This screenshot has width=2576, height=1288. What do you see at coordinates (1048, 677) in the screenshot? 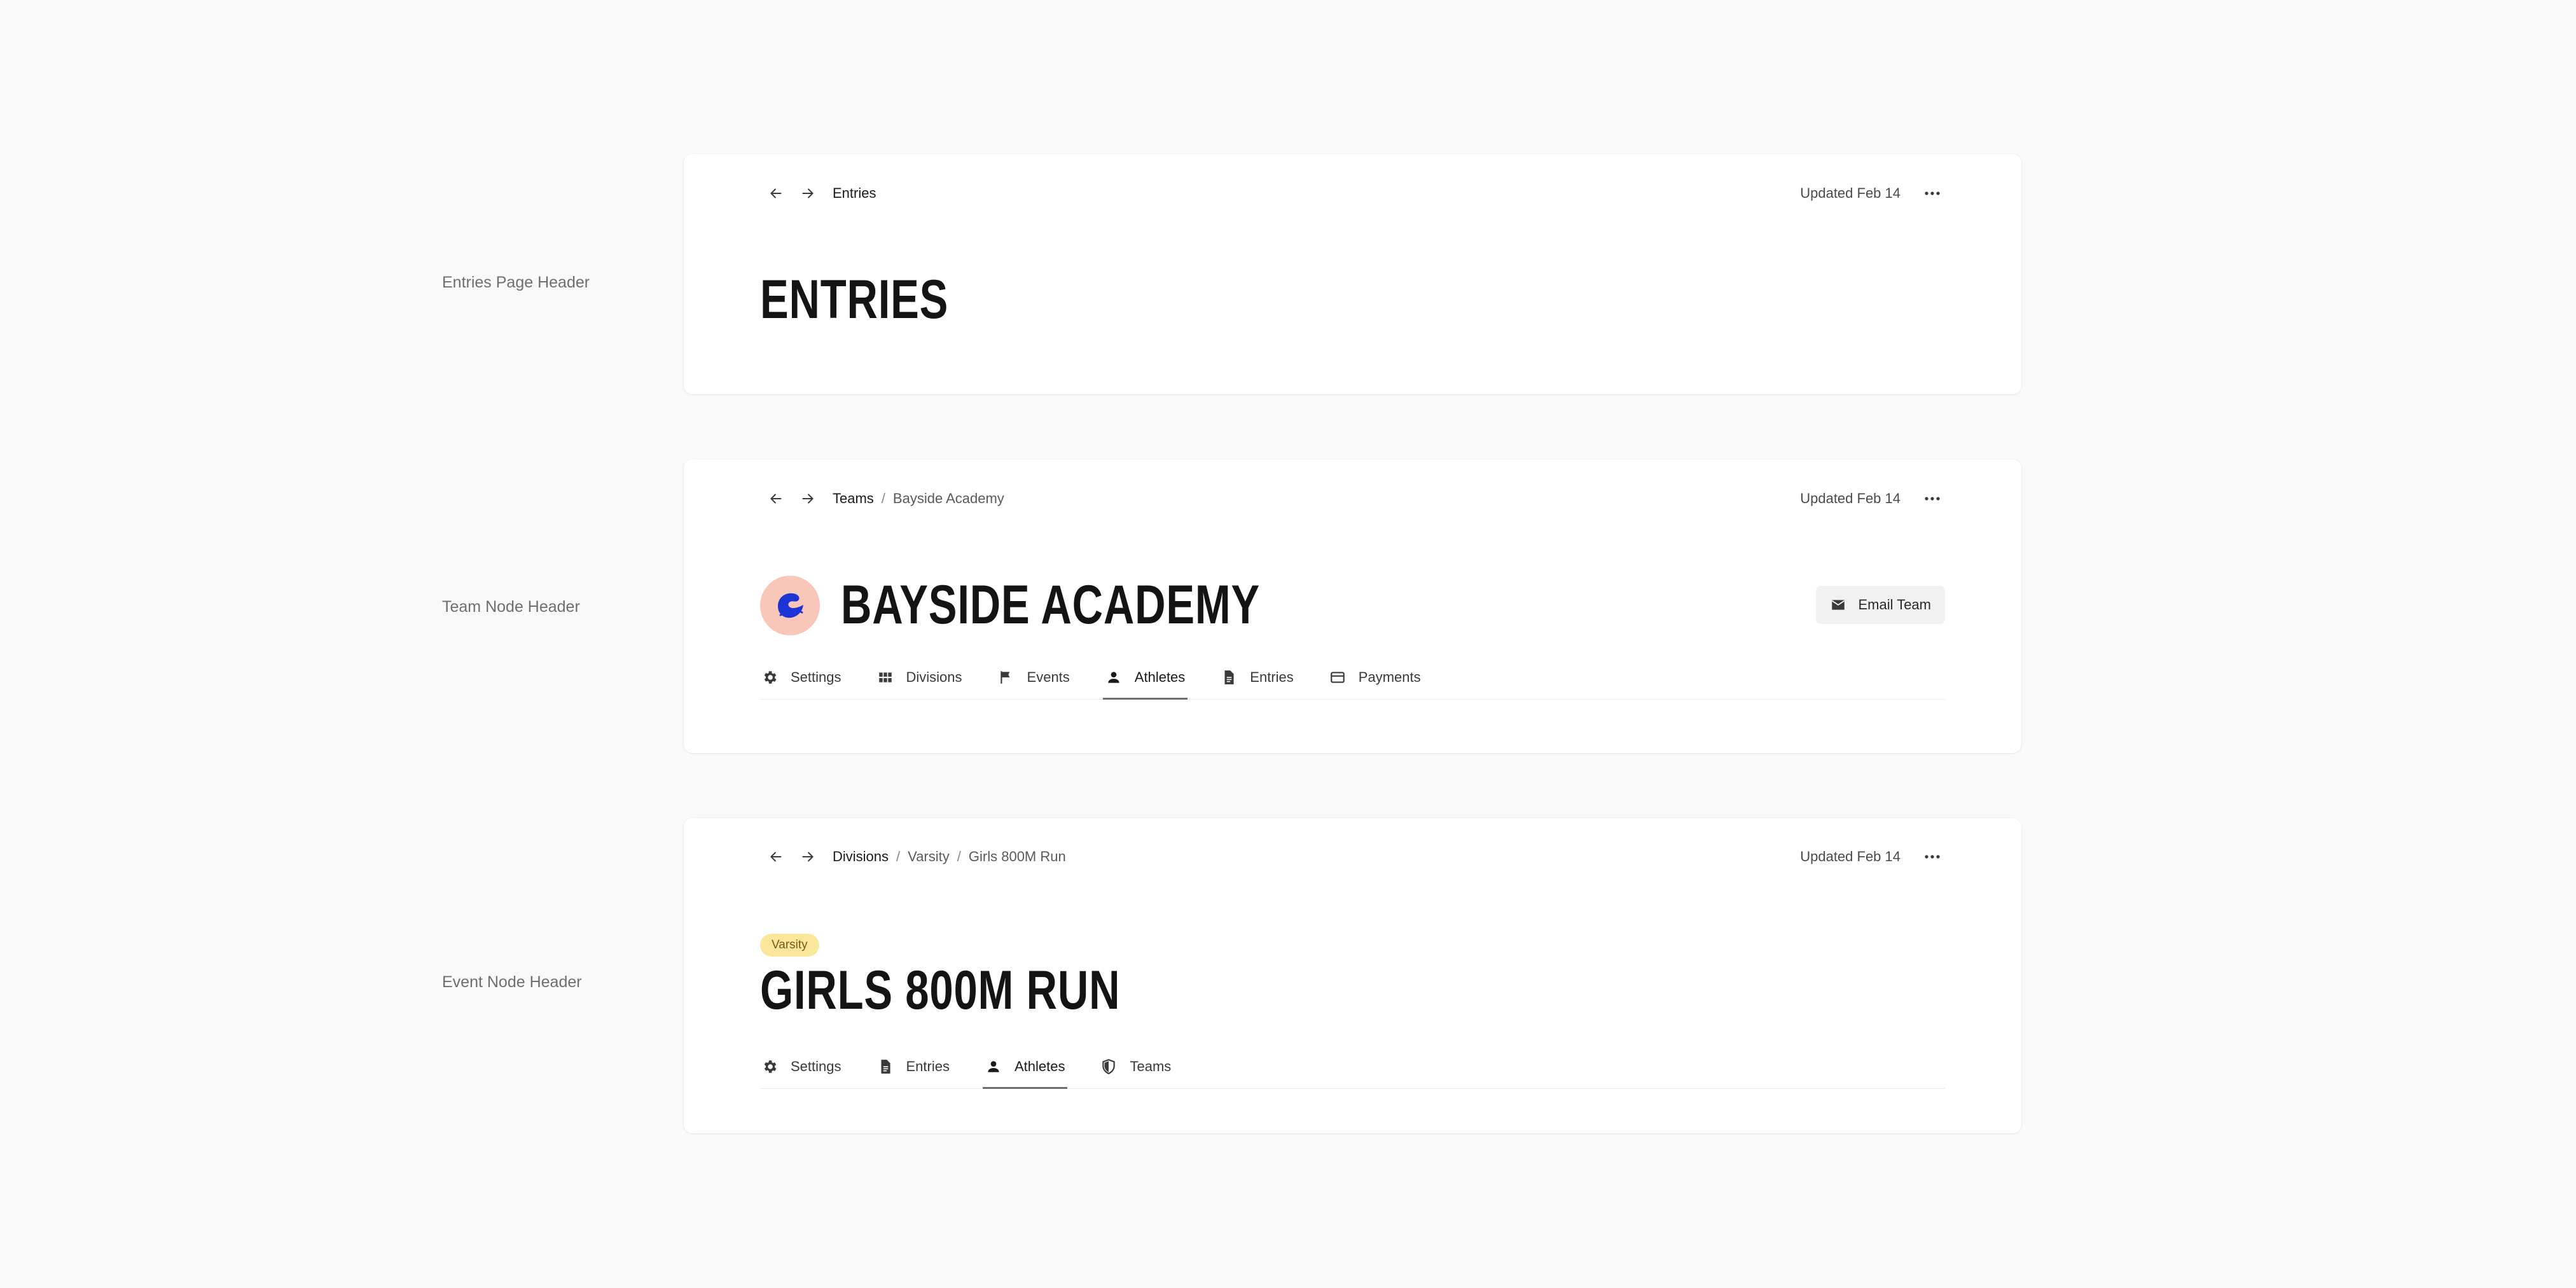
I see `tab-label: Events` at bounding box center [1048, 677].